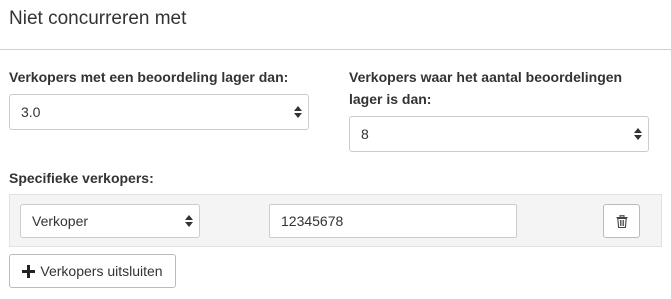 This screenshot has height=299, width=671. Describe the element at coordinates (98, 18) in the screenshot. I see `section-title: Niet concurreren met` at that location.